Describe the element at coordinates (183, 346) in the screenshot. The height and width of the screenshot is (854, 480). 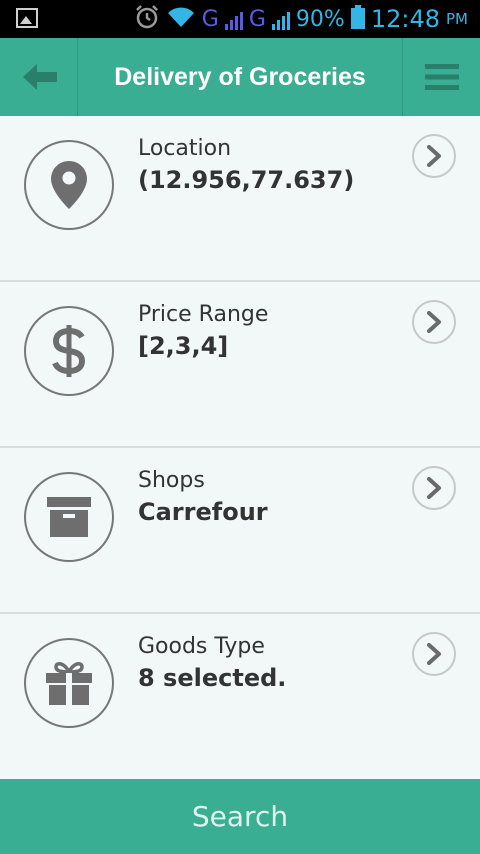
I see `filter-value: [2,3,4]` at that location.